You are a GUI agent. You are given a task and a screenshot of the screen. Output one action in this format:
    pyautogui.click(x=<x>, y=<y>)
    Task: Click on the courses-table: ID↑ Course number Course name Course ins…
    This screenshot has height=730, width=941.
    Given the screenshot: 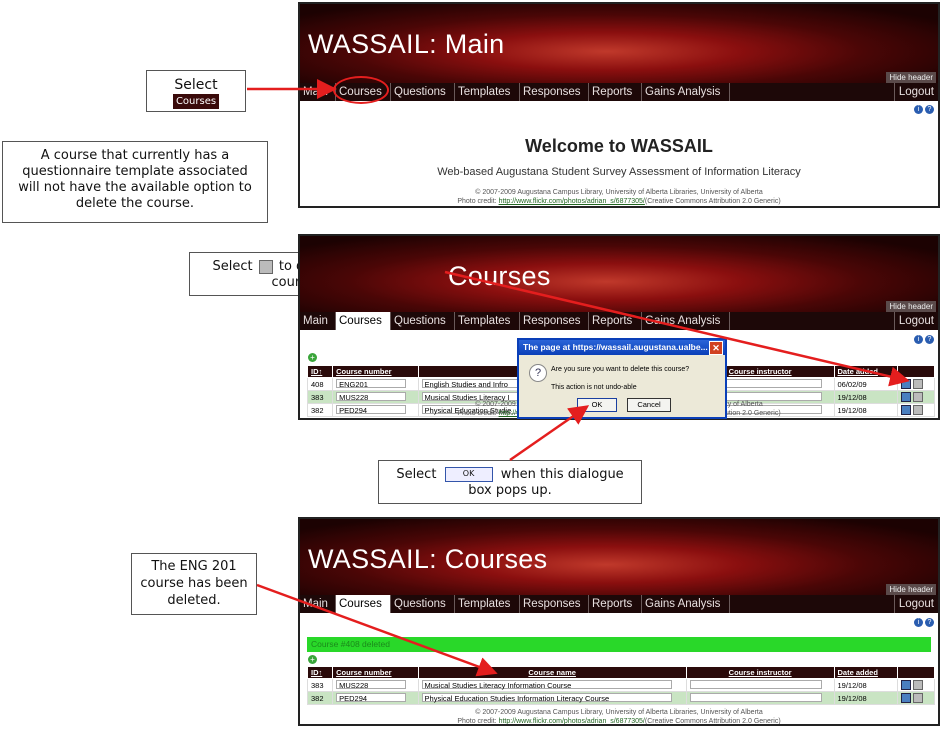 What is the action you would take?
    pyautogui.click(x=621, y=685)
    